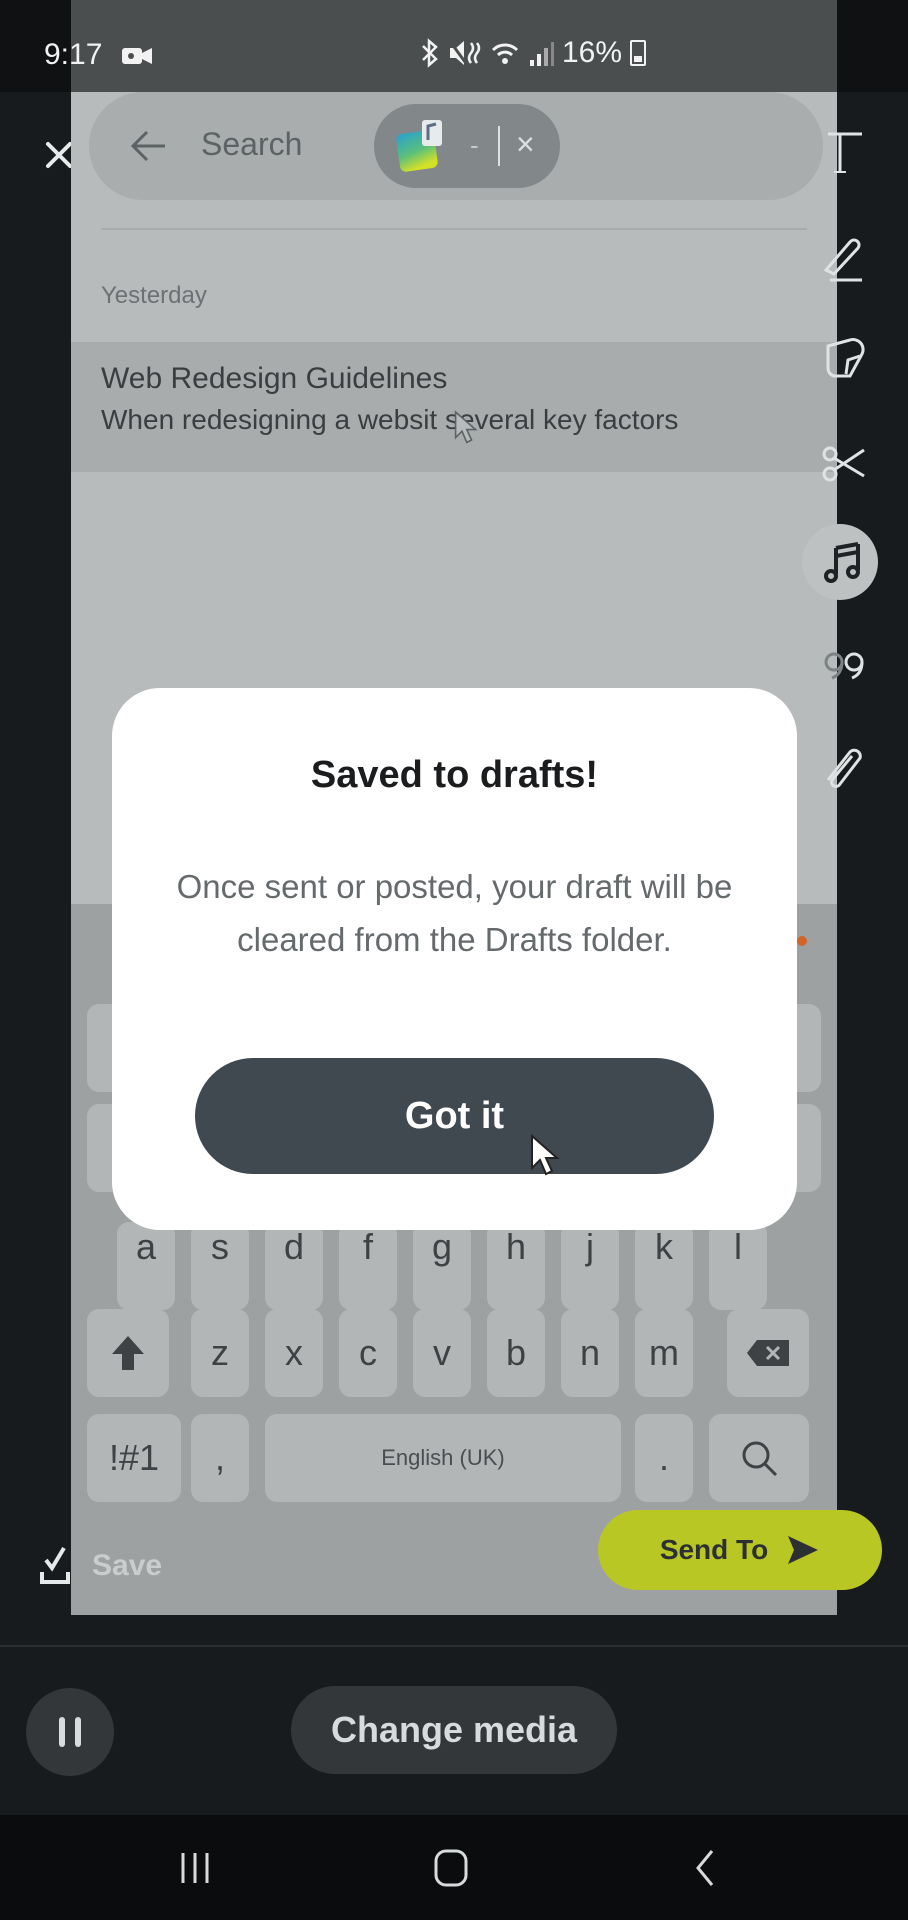  What do you see at coordinates (454, 775) in the screenshot?
I see `dialog-title: Saved to drafts!` at bounding box center [454, 775].